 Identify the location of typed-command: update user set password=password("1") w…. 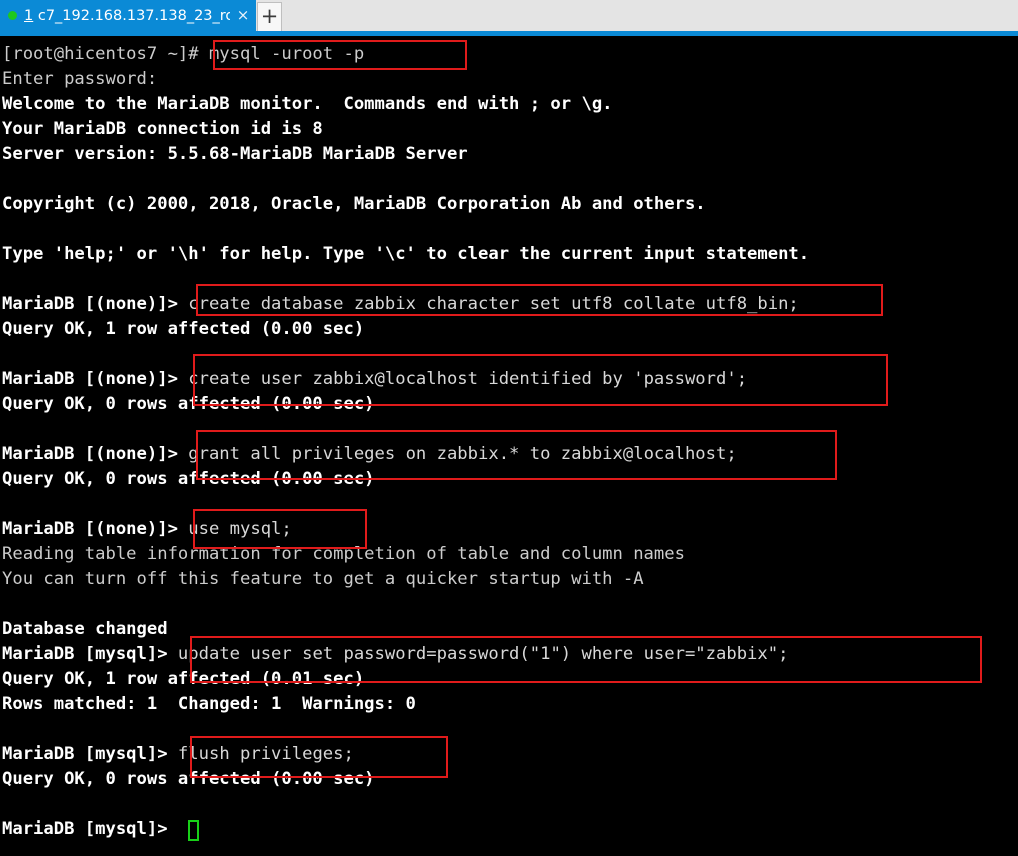
(483, 654).